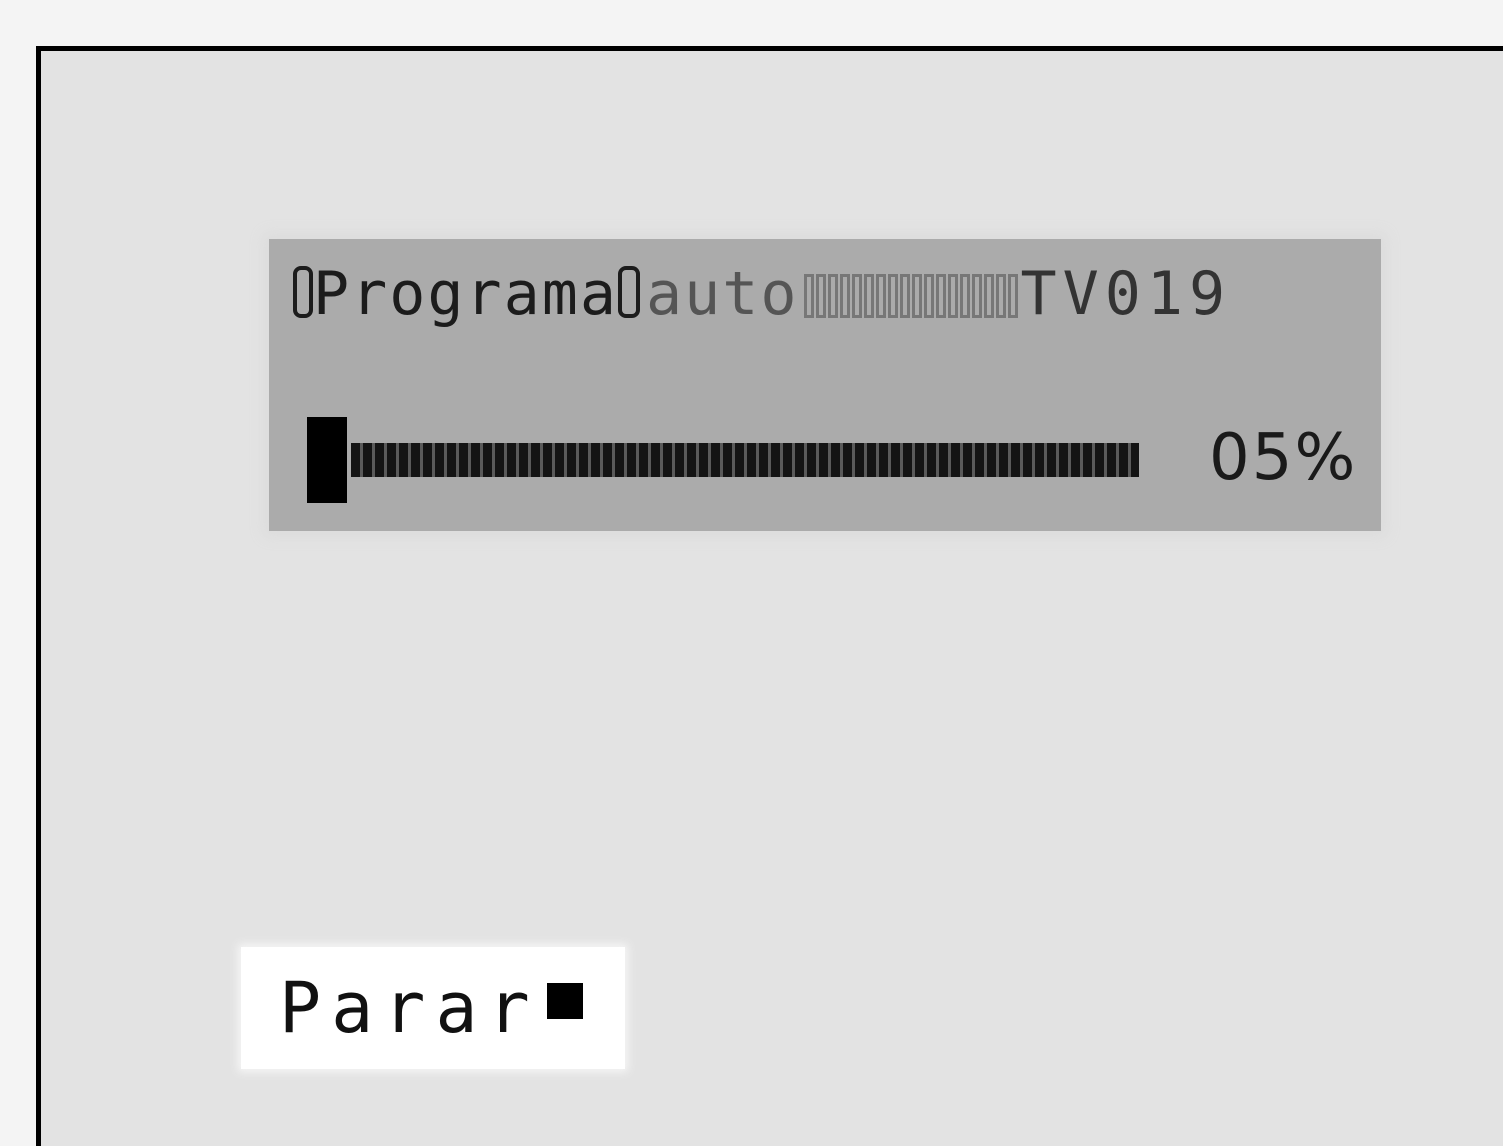  What do you see at coordinates (628, 292) in the screenshot?
I see `separator-box-icon` at bounding box center [628, 292].